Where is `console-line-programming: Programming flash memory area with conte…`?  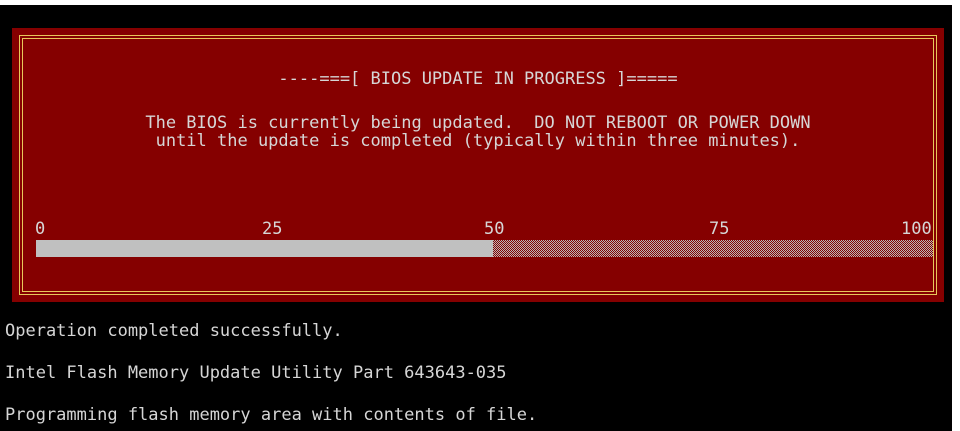 console-line-programming: Programming flash memory area with conte… is located at coordinates (271, 415).